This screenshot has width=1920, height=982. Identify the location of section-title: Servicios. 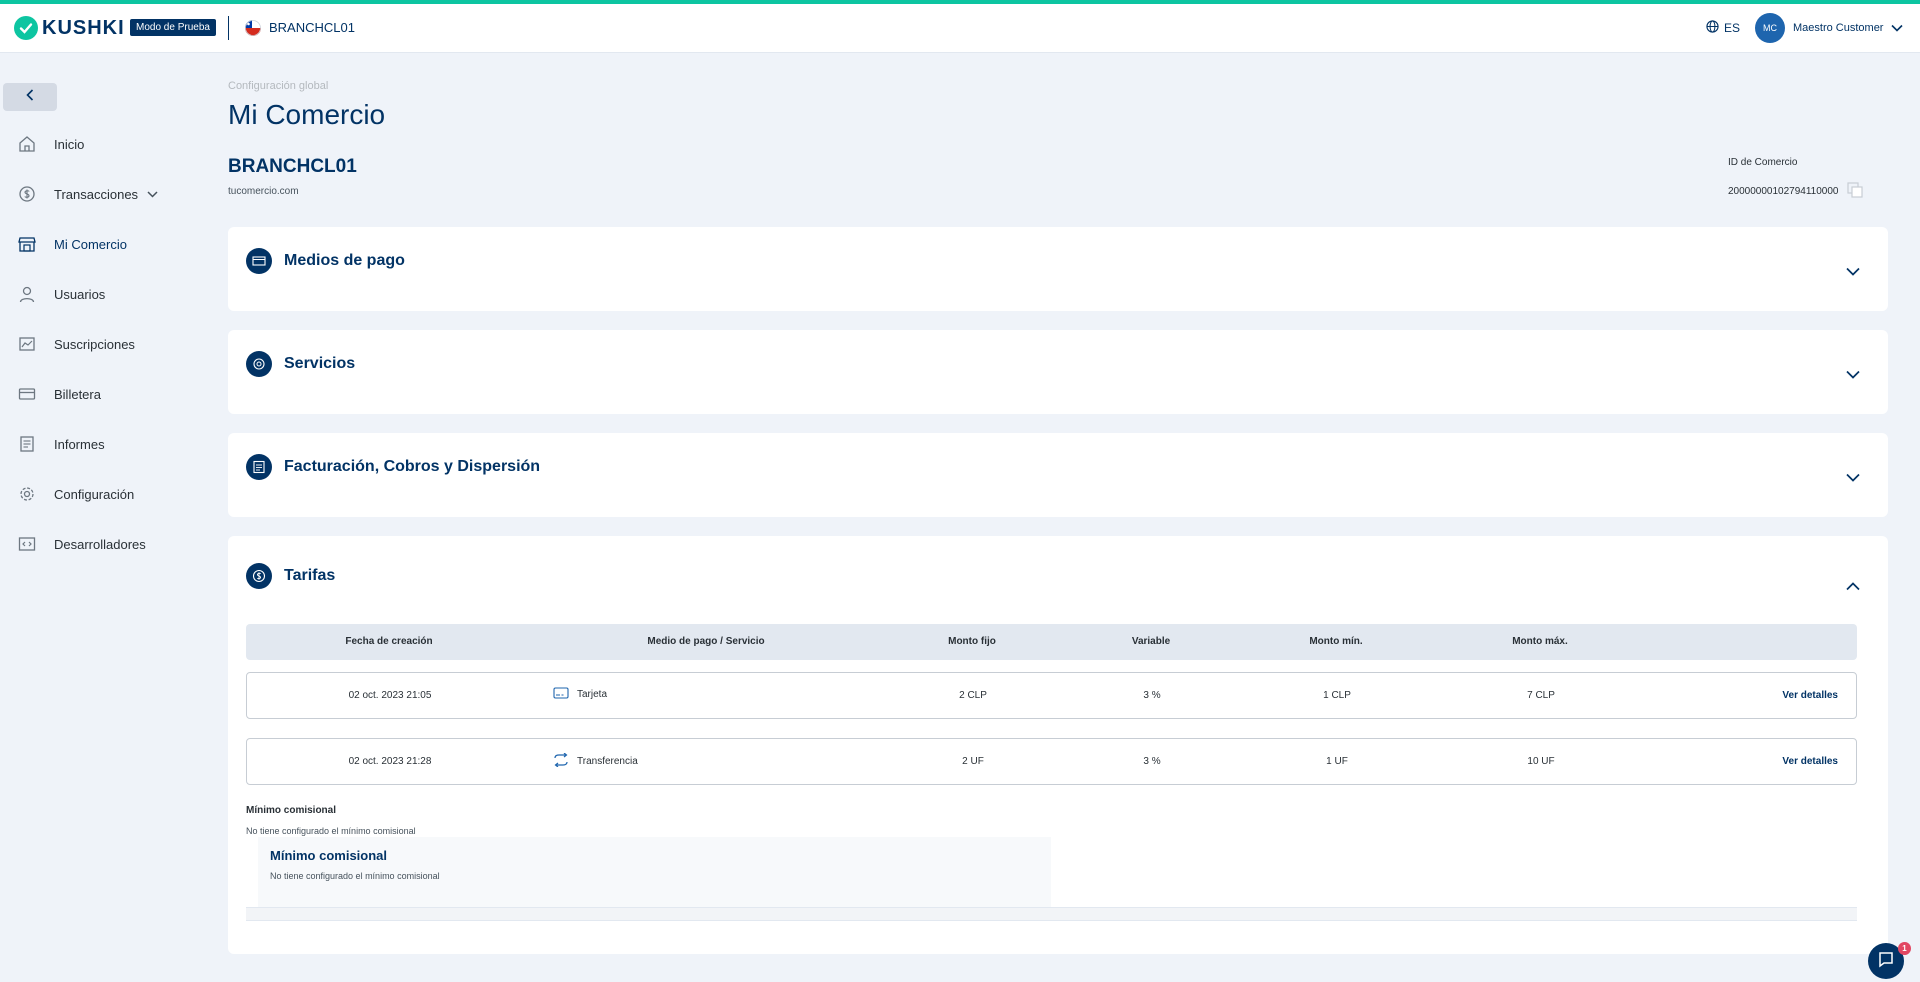
(320, 363).